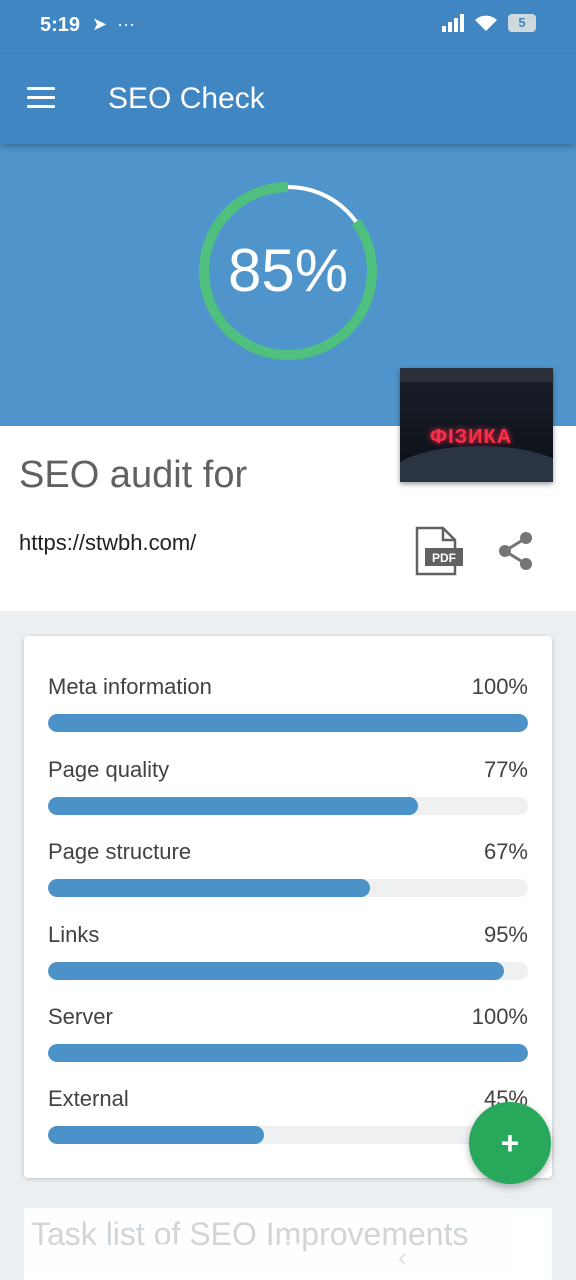  What do you see at coordinates (288, 1121) in the screenshot?
I see `score-row-external: External 45%` at bounding box center [288, 1121].